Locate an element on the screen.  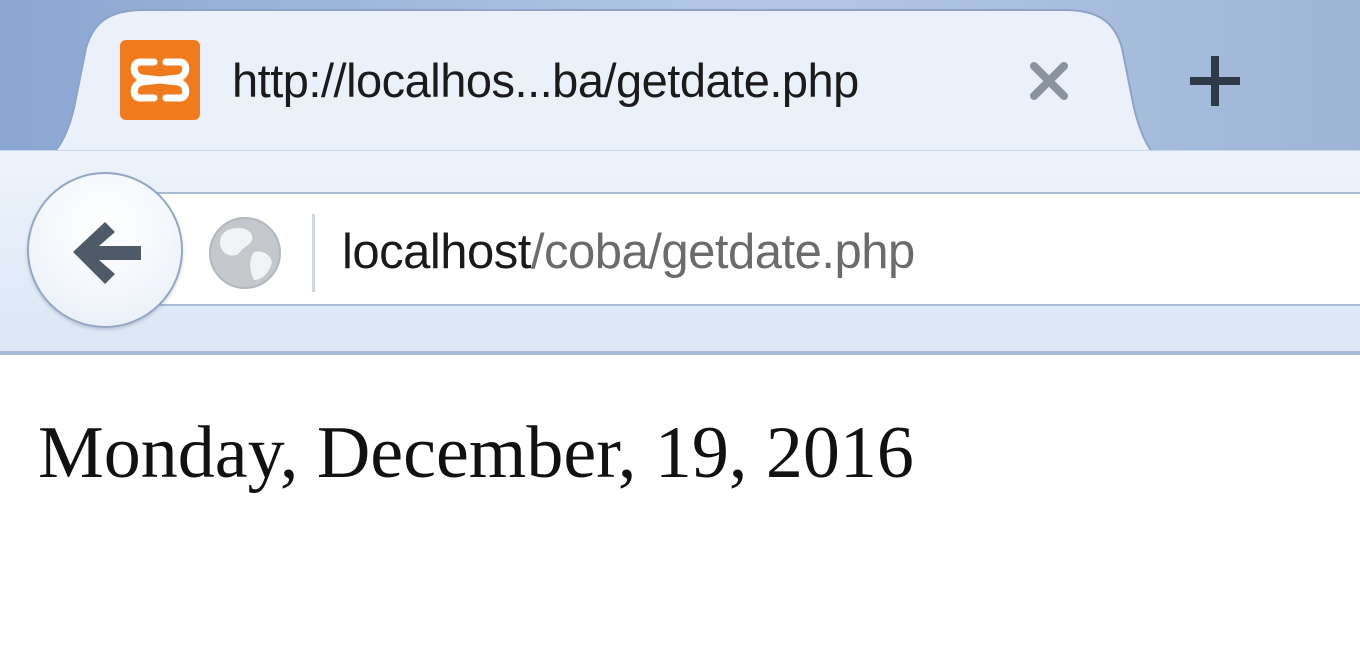
new-tab-button is located at coordinates (1215, 81).